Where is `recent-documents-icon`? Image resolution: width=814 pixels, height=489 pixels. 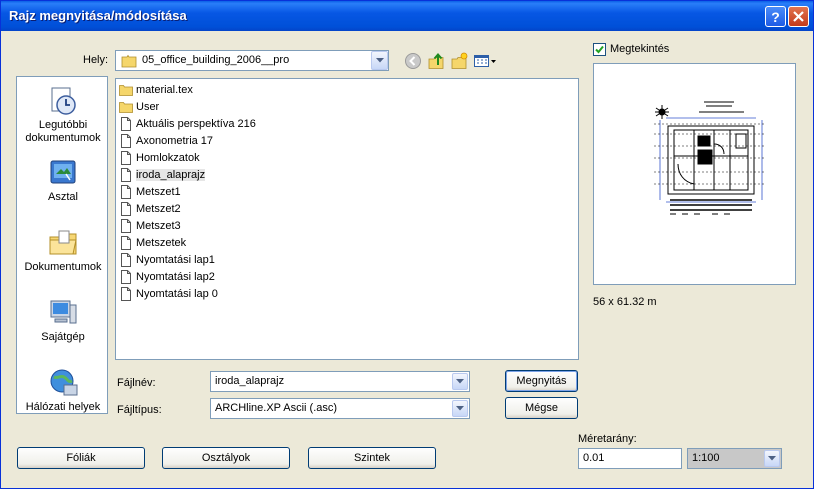 recent-documents-icon is located at coordinates (63, 101).